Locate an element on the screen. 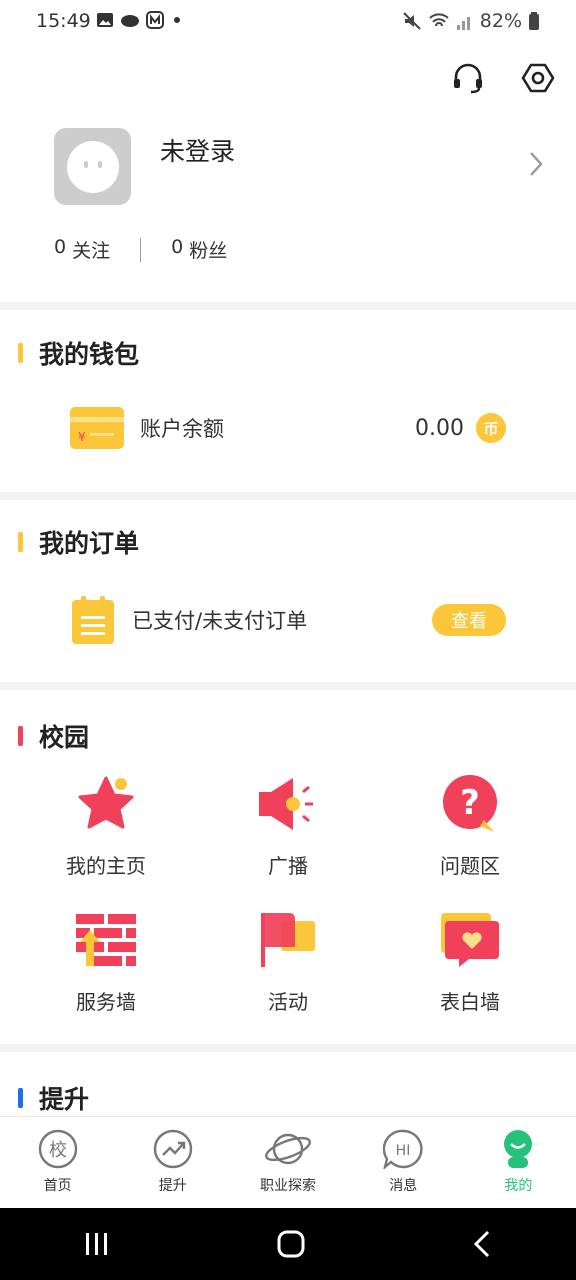 Image resolution: width=576 pixels, height=1280 pixels. tab-mine: 我的 is located at coordinates (518, 1162).